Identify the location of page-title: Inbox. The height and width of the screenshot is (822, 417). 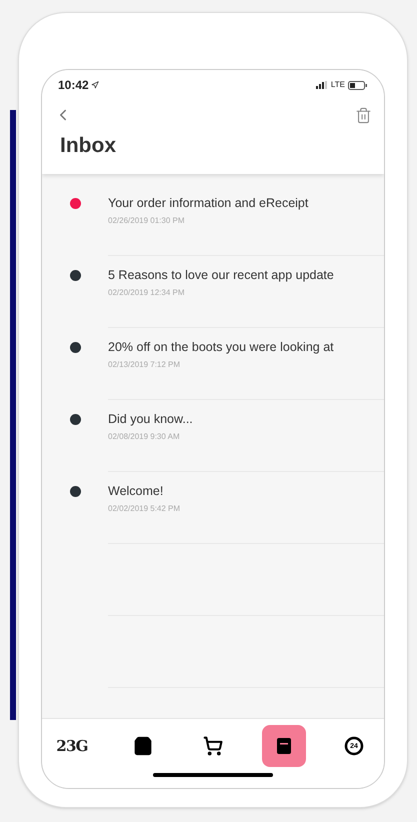
(88, 146).